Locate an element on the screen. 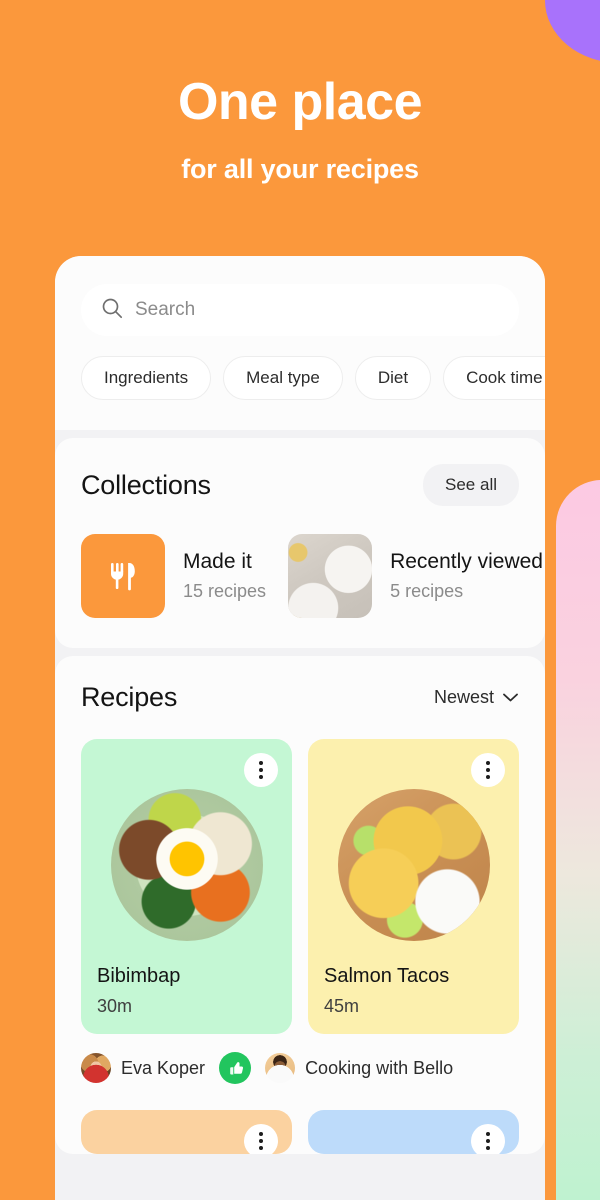  recipe-card-partial-peach is located at coordinates (186, 1132).